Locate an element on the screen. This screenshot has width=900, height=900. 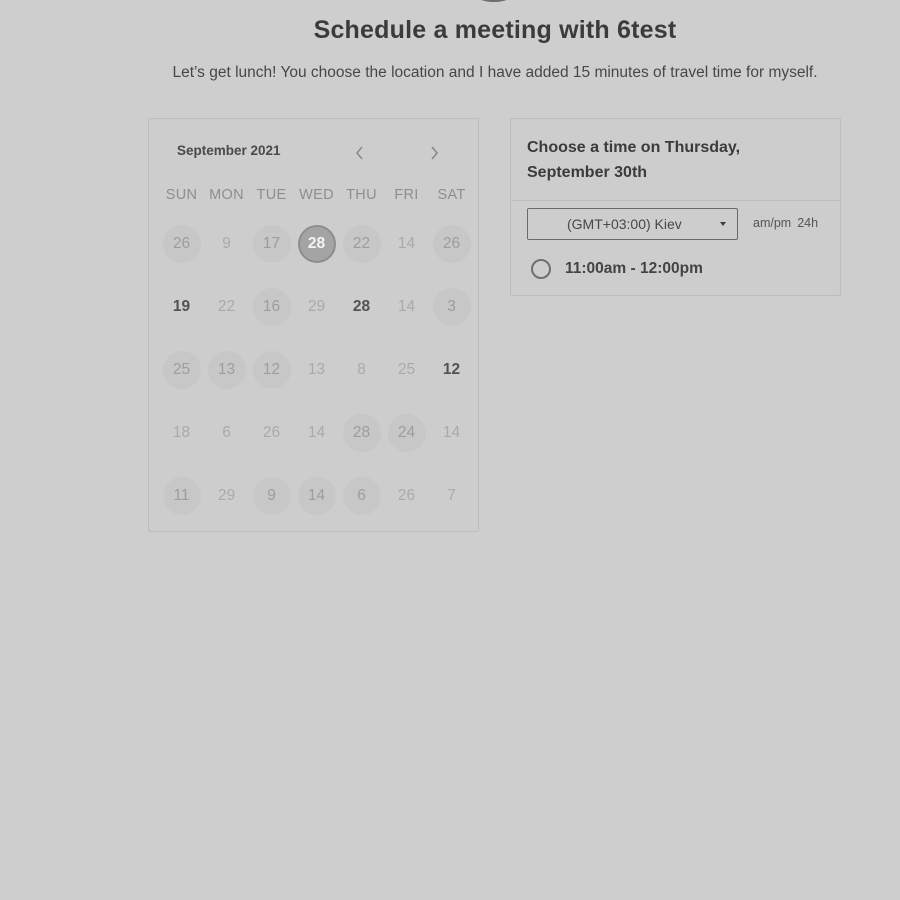
chevron-right-icon is located at coordinates (435, 153).